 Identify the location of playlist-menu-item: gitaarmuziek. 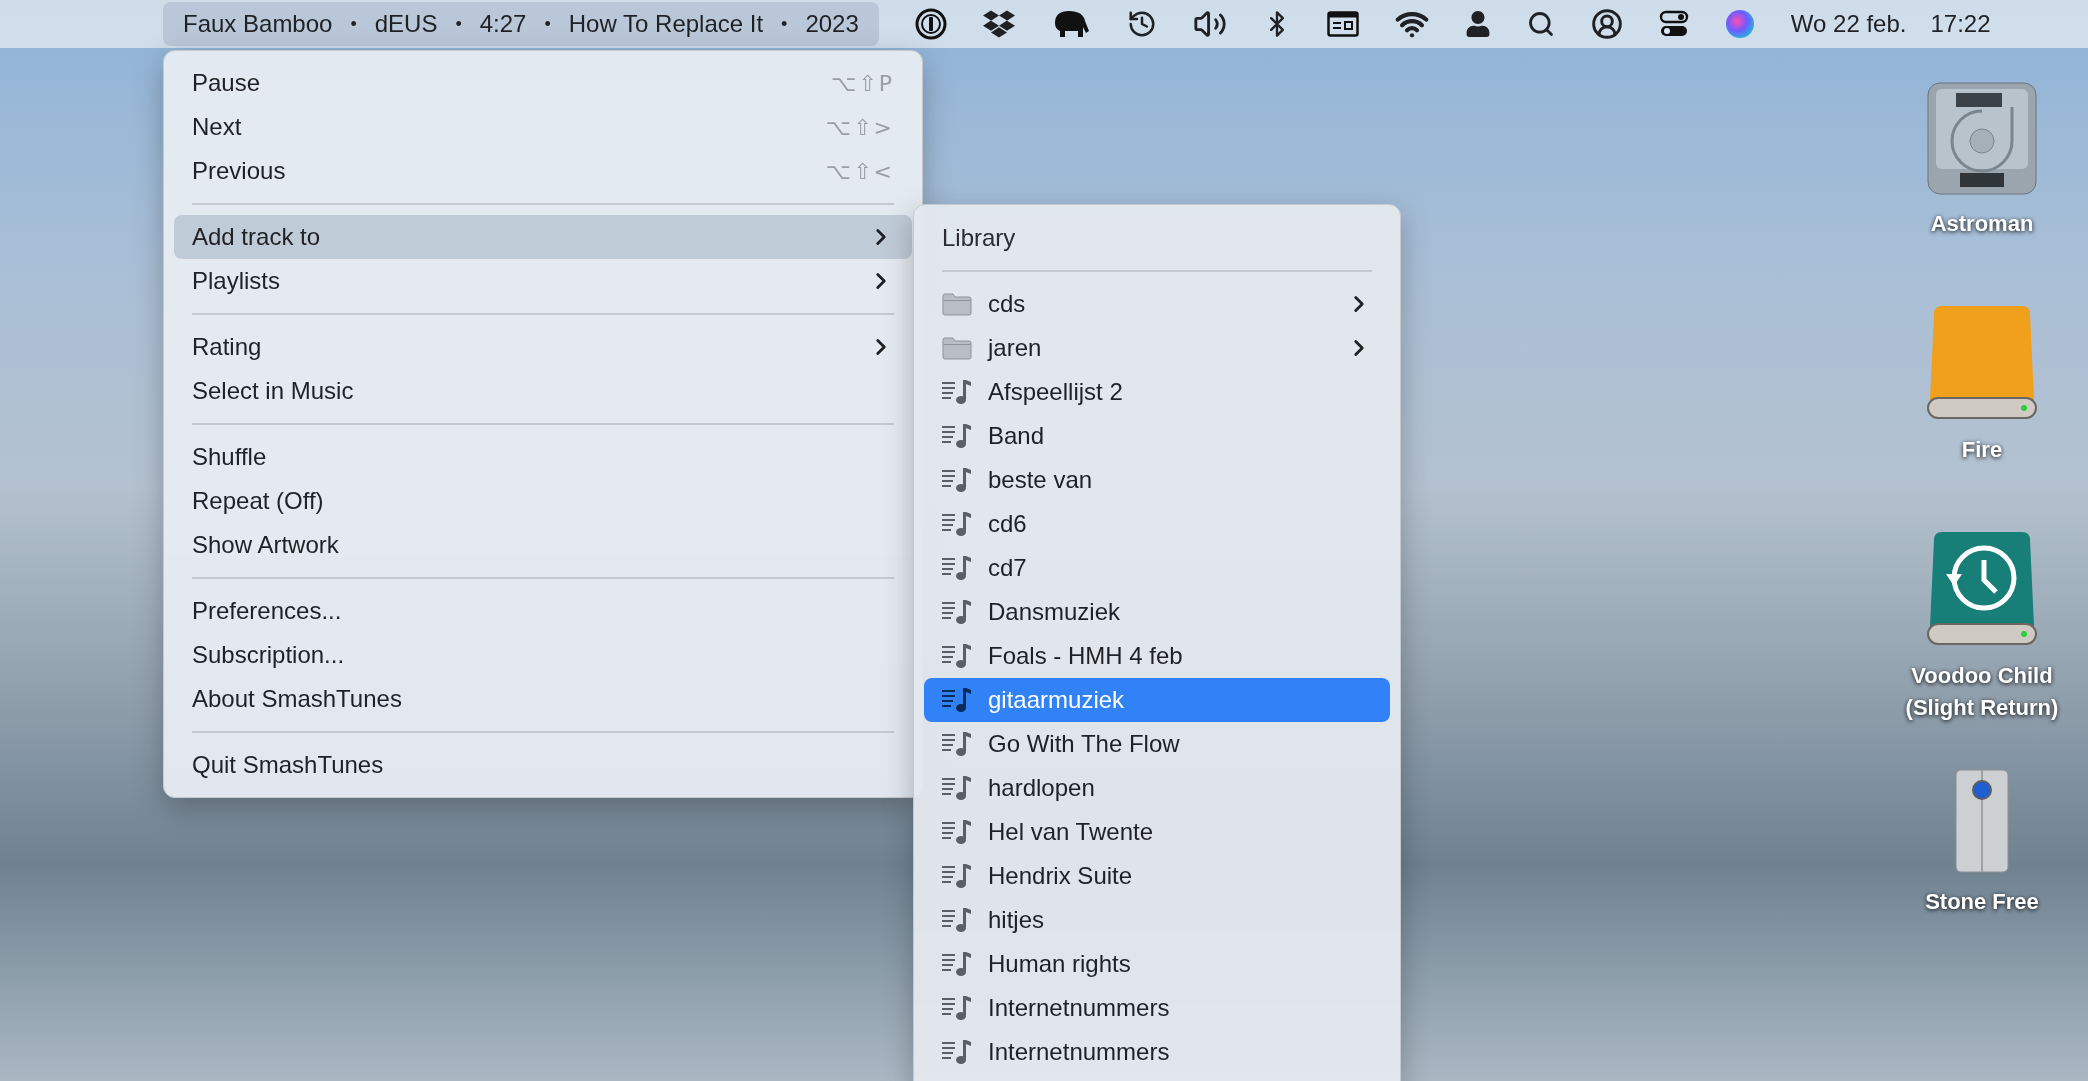
(1157, 700).